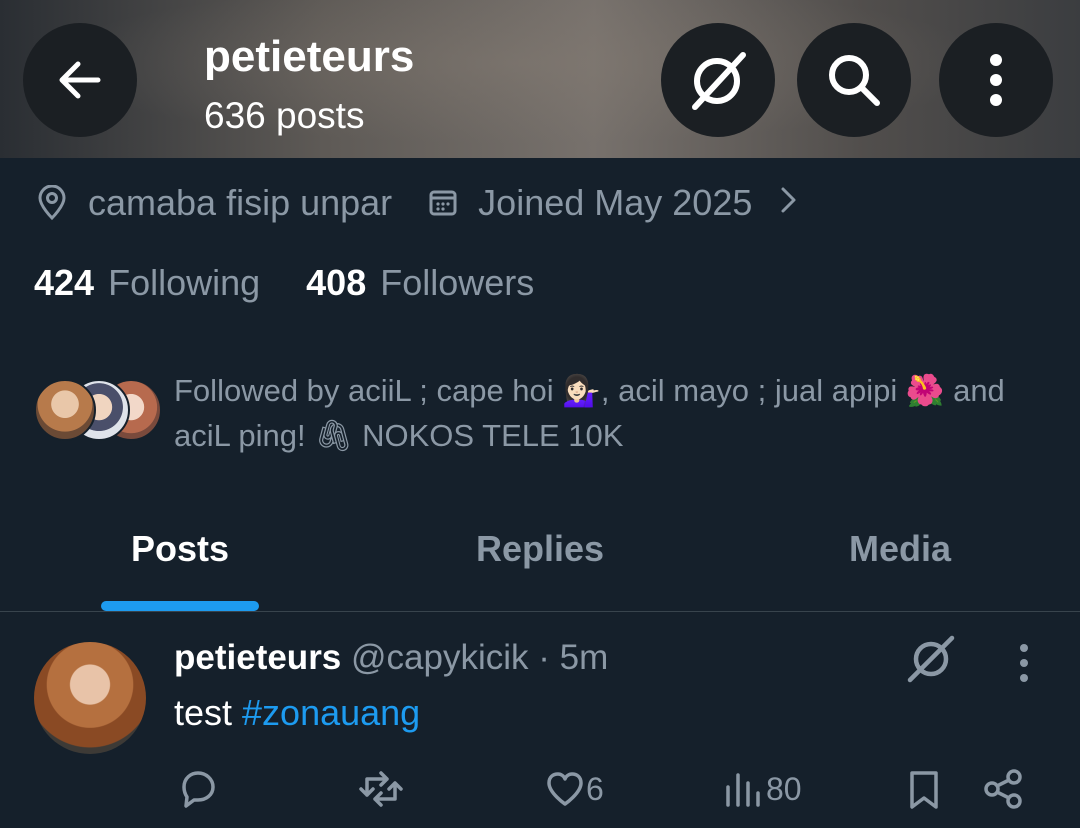 This screenshot has height=828, width=1080. Describe the element at coordinates (98, 410) in the screenshot. I see `followed-by-avatars` at that location.